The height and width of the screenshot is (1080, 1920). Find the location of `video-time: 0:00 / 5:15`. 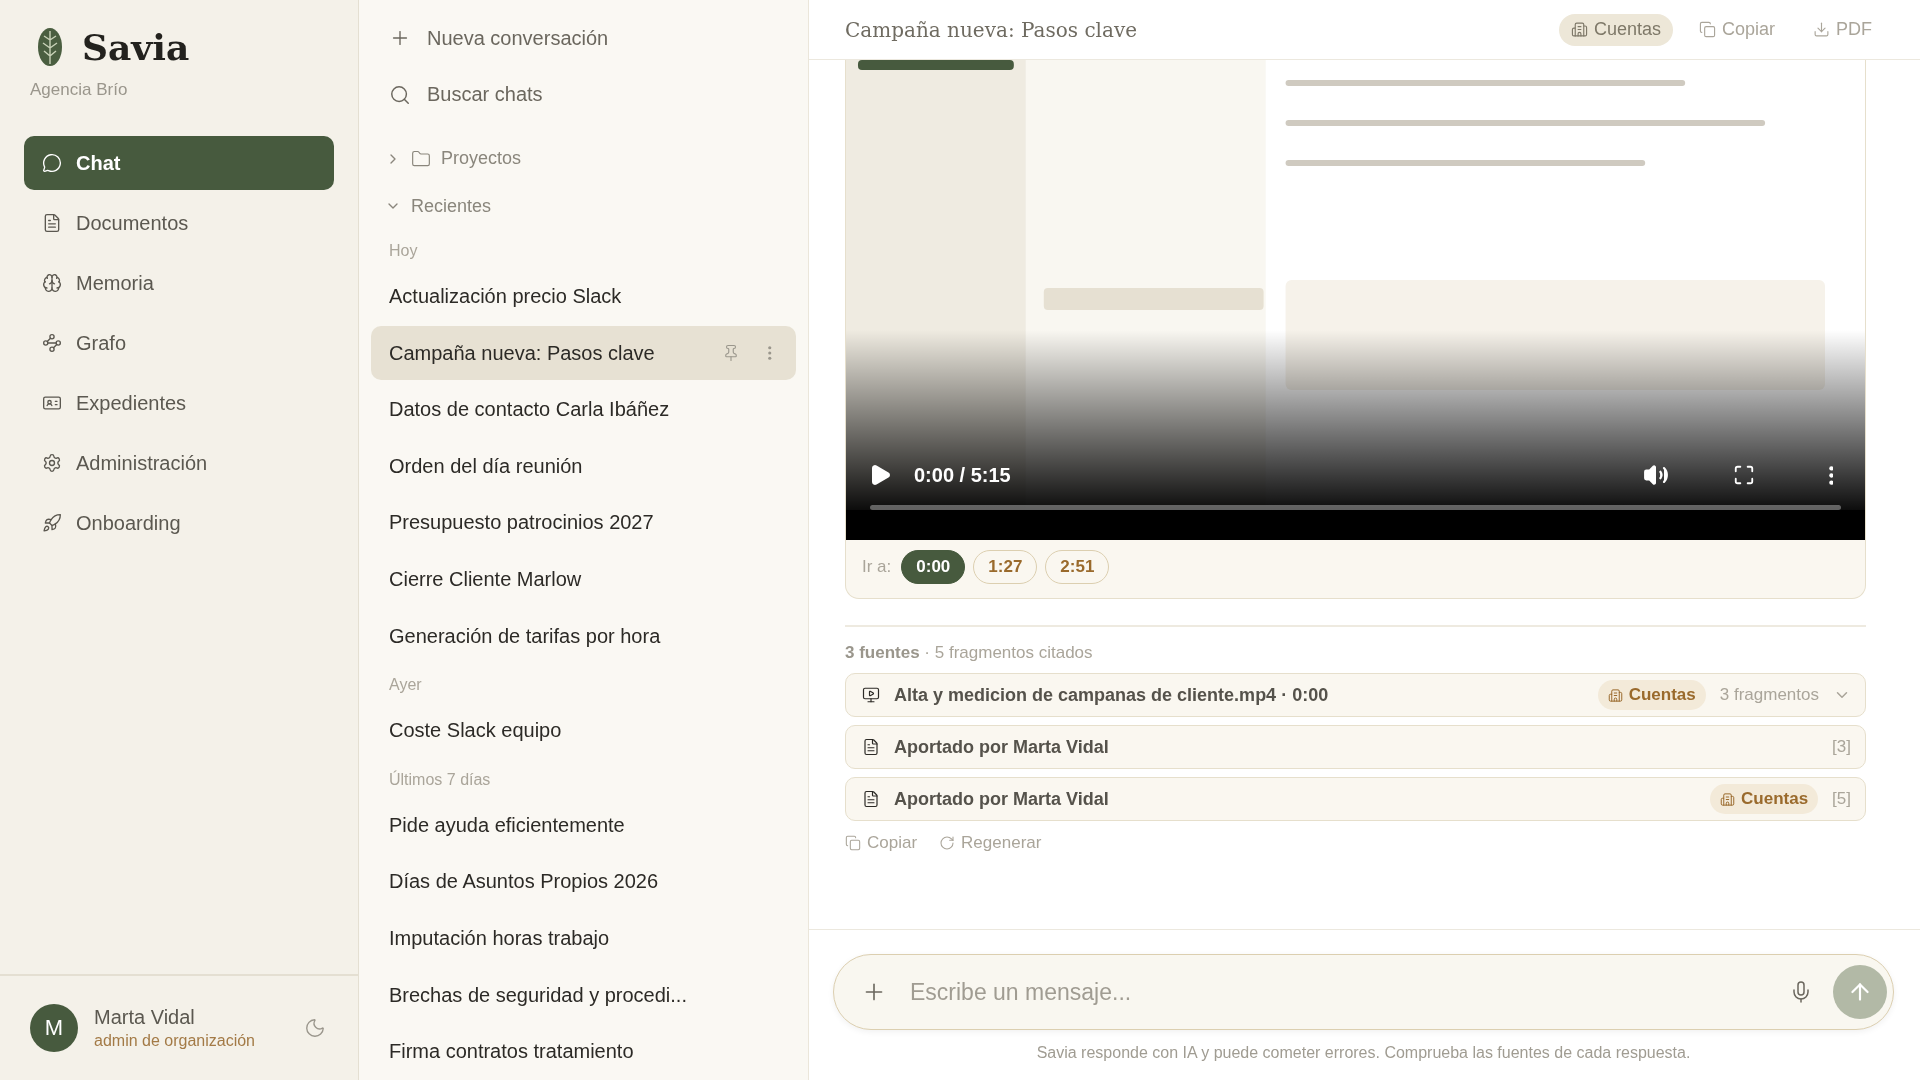

video-time: 0:00 / 5:15 is located at coordinates (963, 475).